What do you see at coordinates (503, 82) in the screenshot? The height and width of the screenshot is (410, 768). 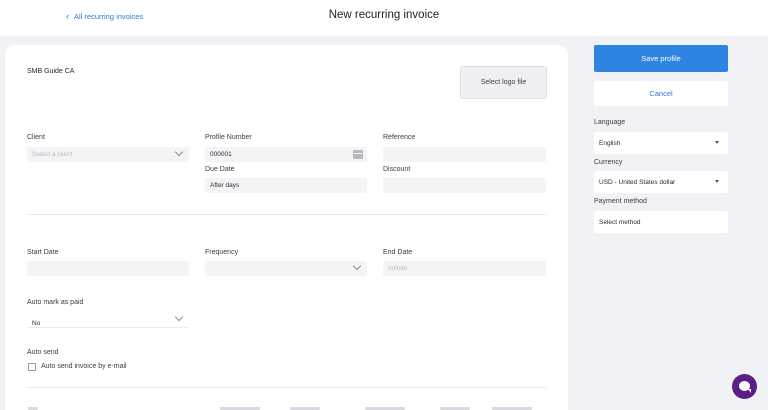 I see `select-logo-button: Select logo file` at bounding box center [503, 82].